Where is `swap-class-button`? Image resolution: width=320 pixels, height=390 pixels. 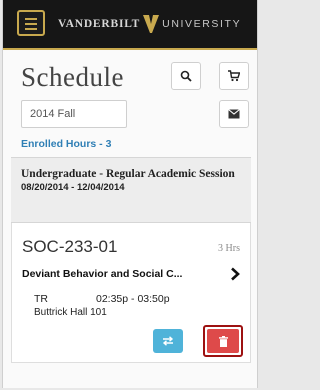 swap-class-button is located at coordinates (168, 341).